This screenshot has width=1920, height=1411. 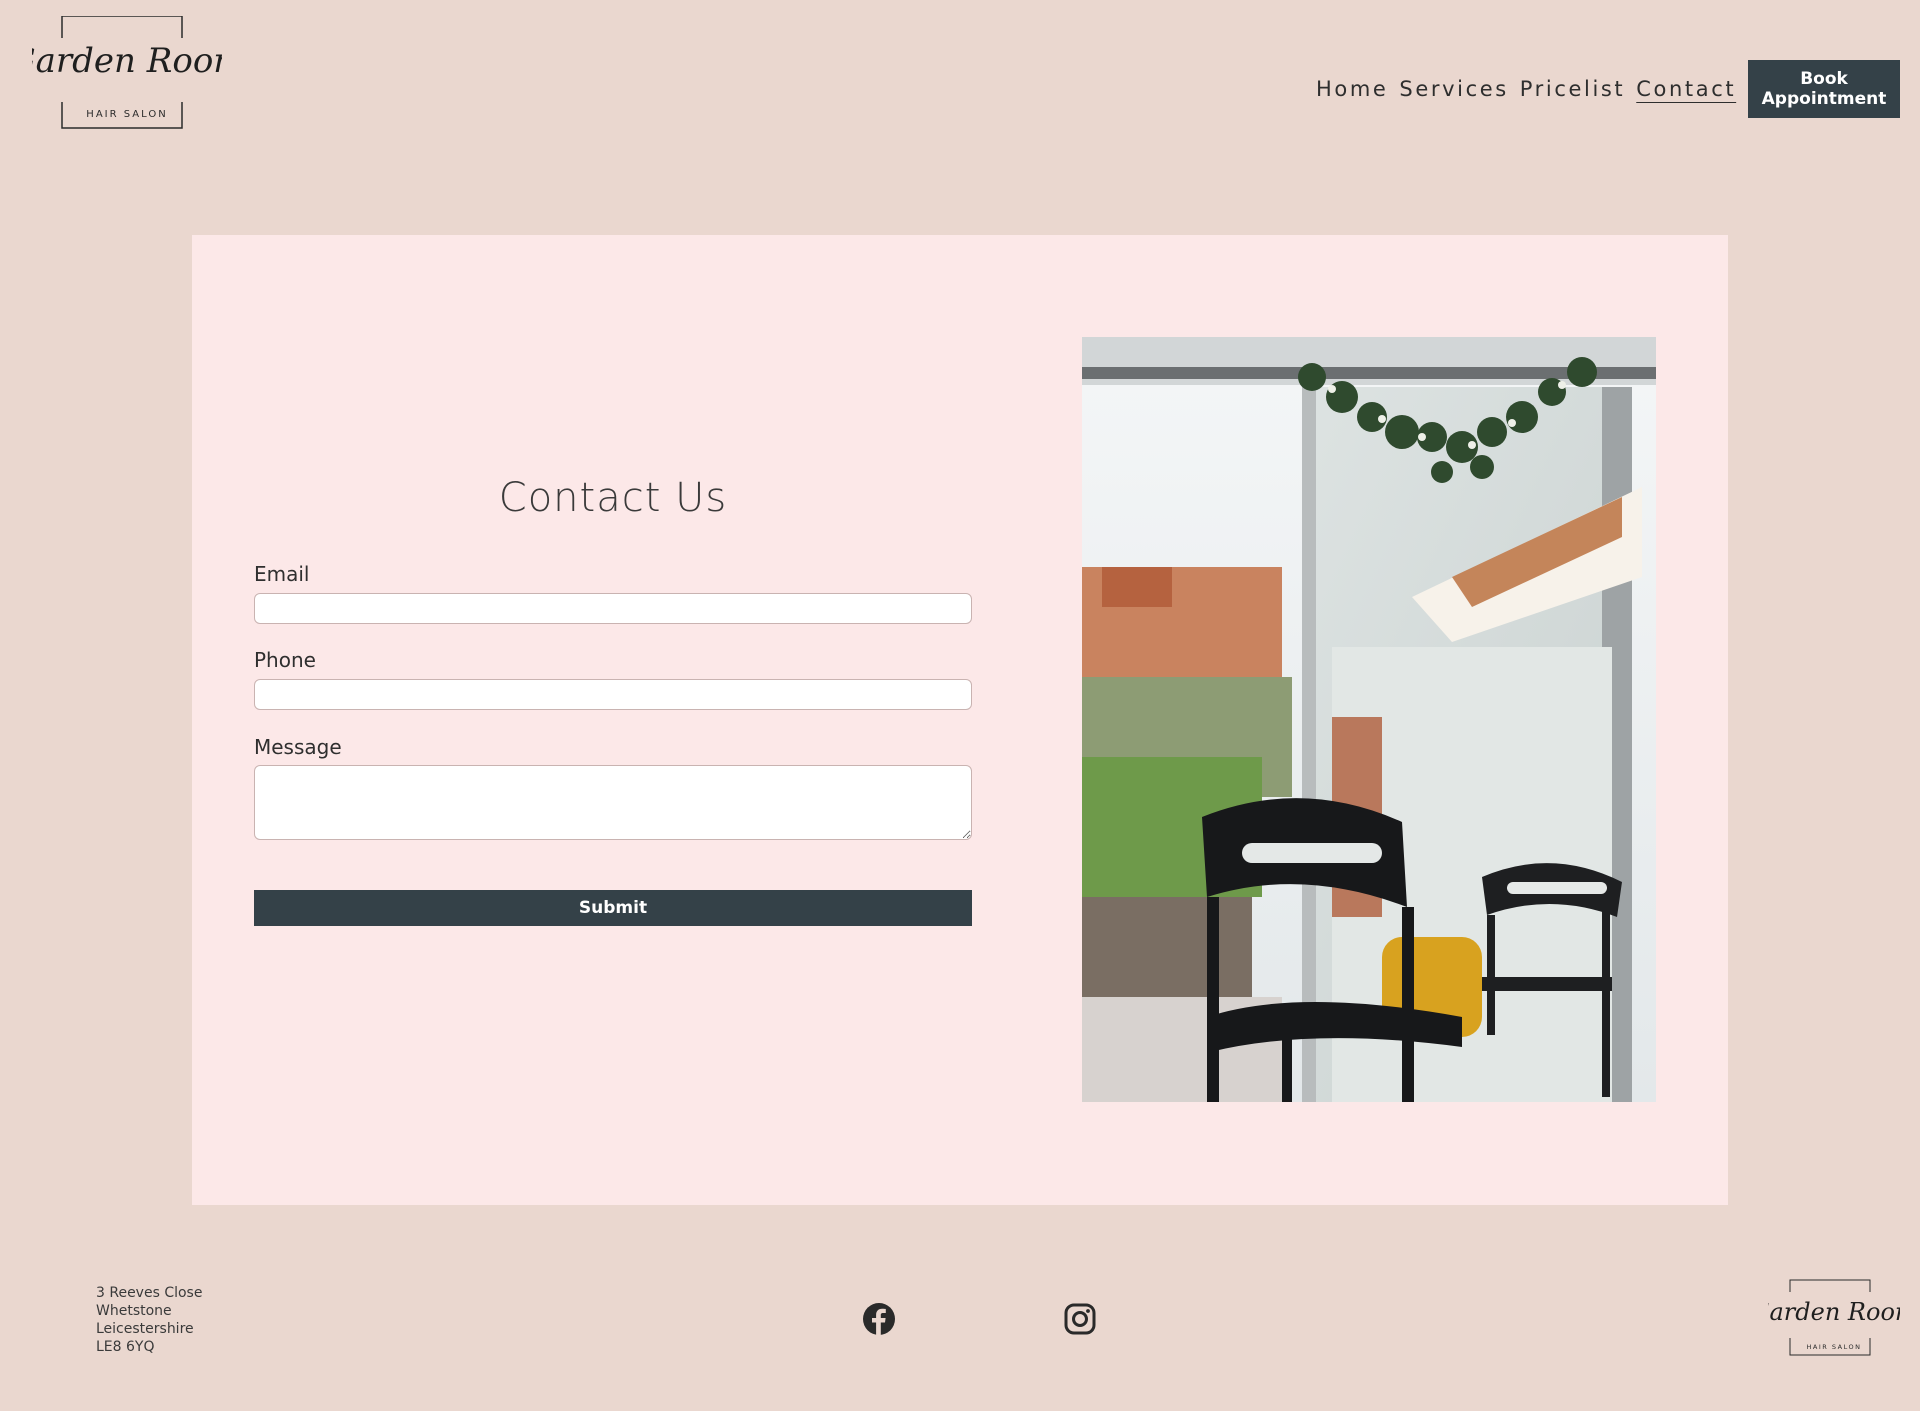 What do you see at coordinates (1686, 89) in the screenshot?
I see `nav-contact: Contact` at bounding box center [1686, 89].